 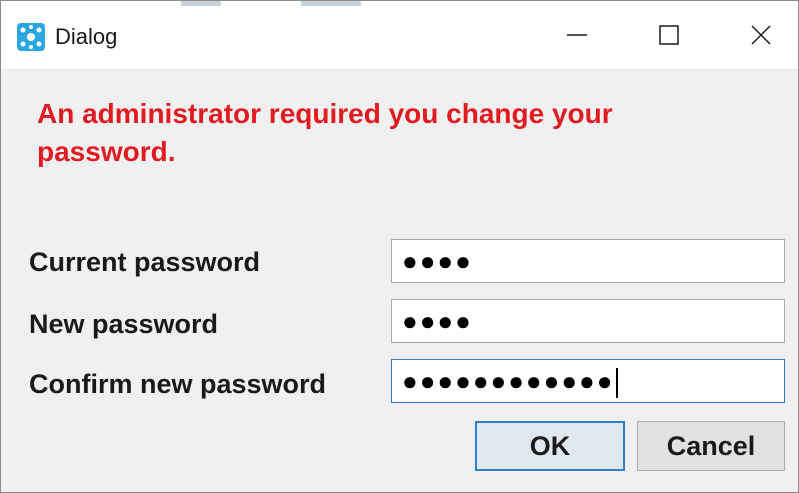 What do you see at coordinates (711, 446) in the screenshot?
I see `cancel-button: Cancel` at bounding box center [711, 446].